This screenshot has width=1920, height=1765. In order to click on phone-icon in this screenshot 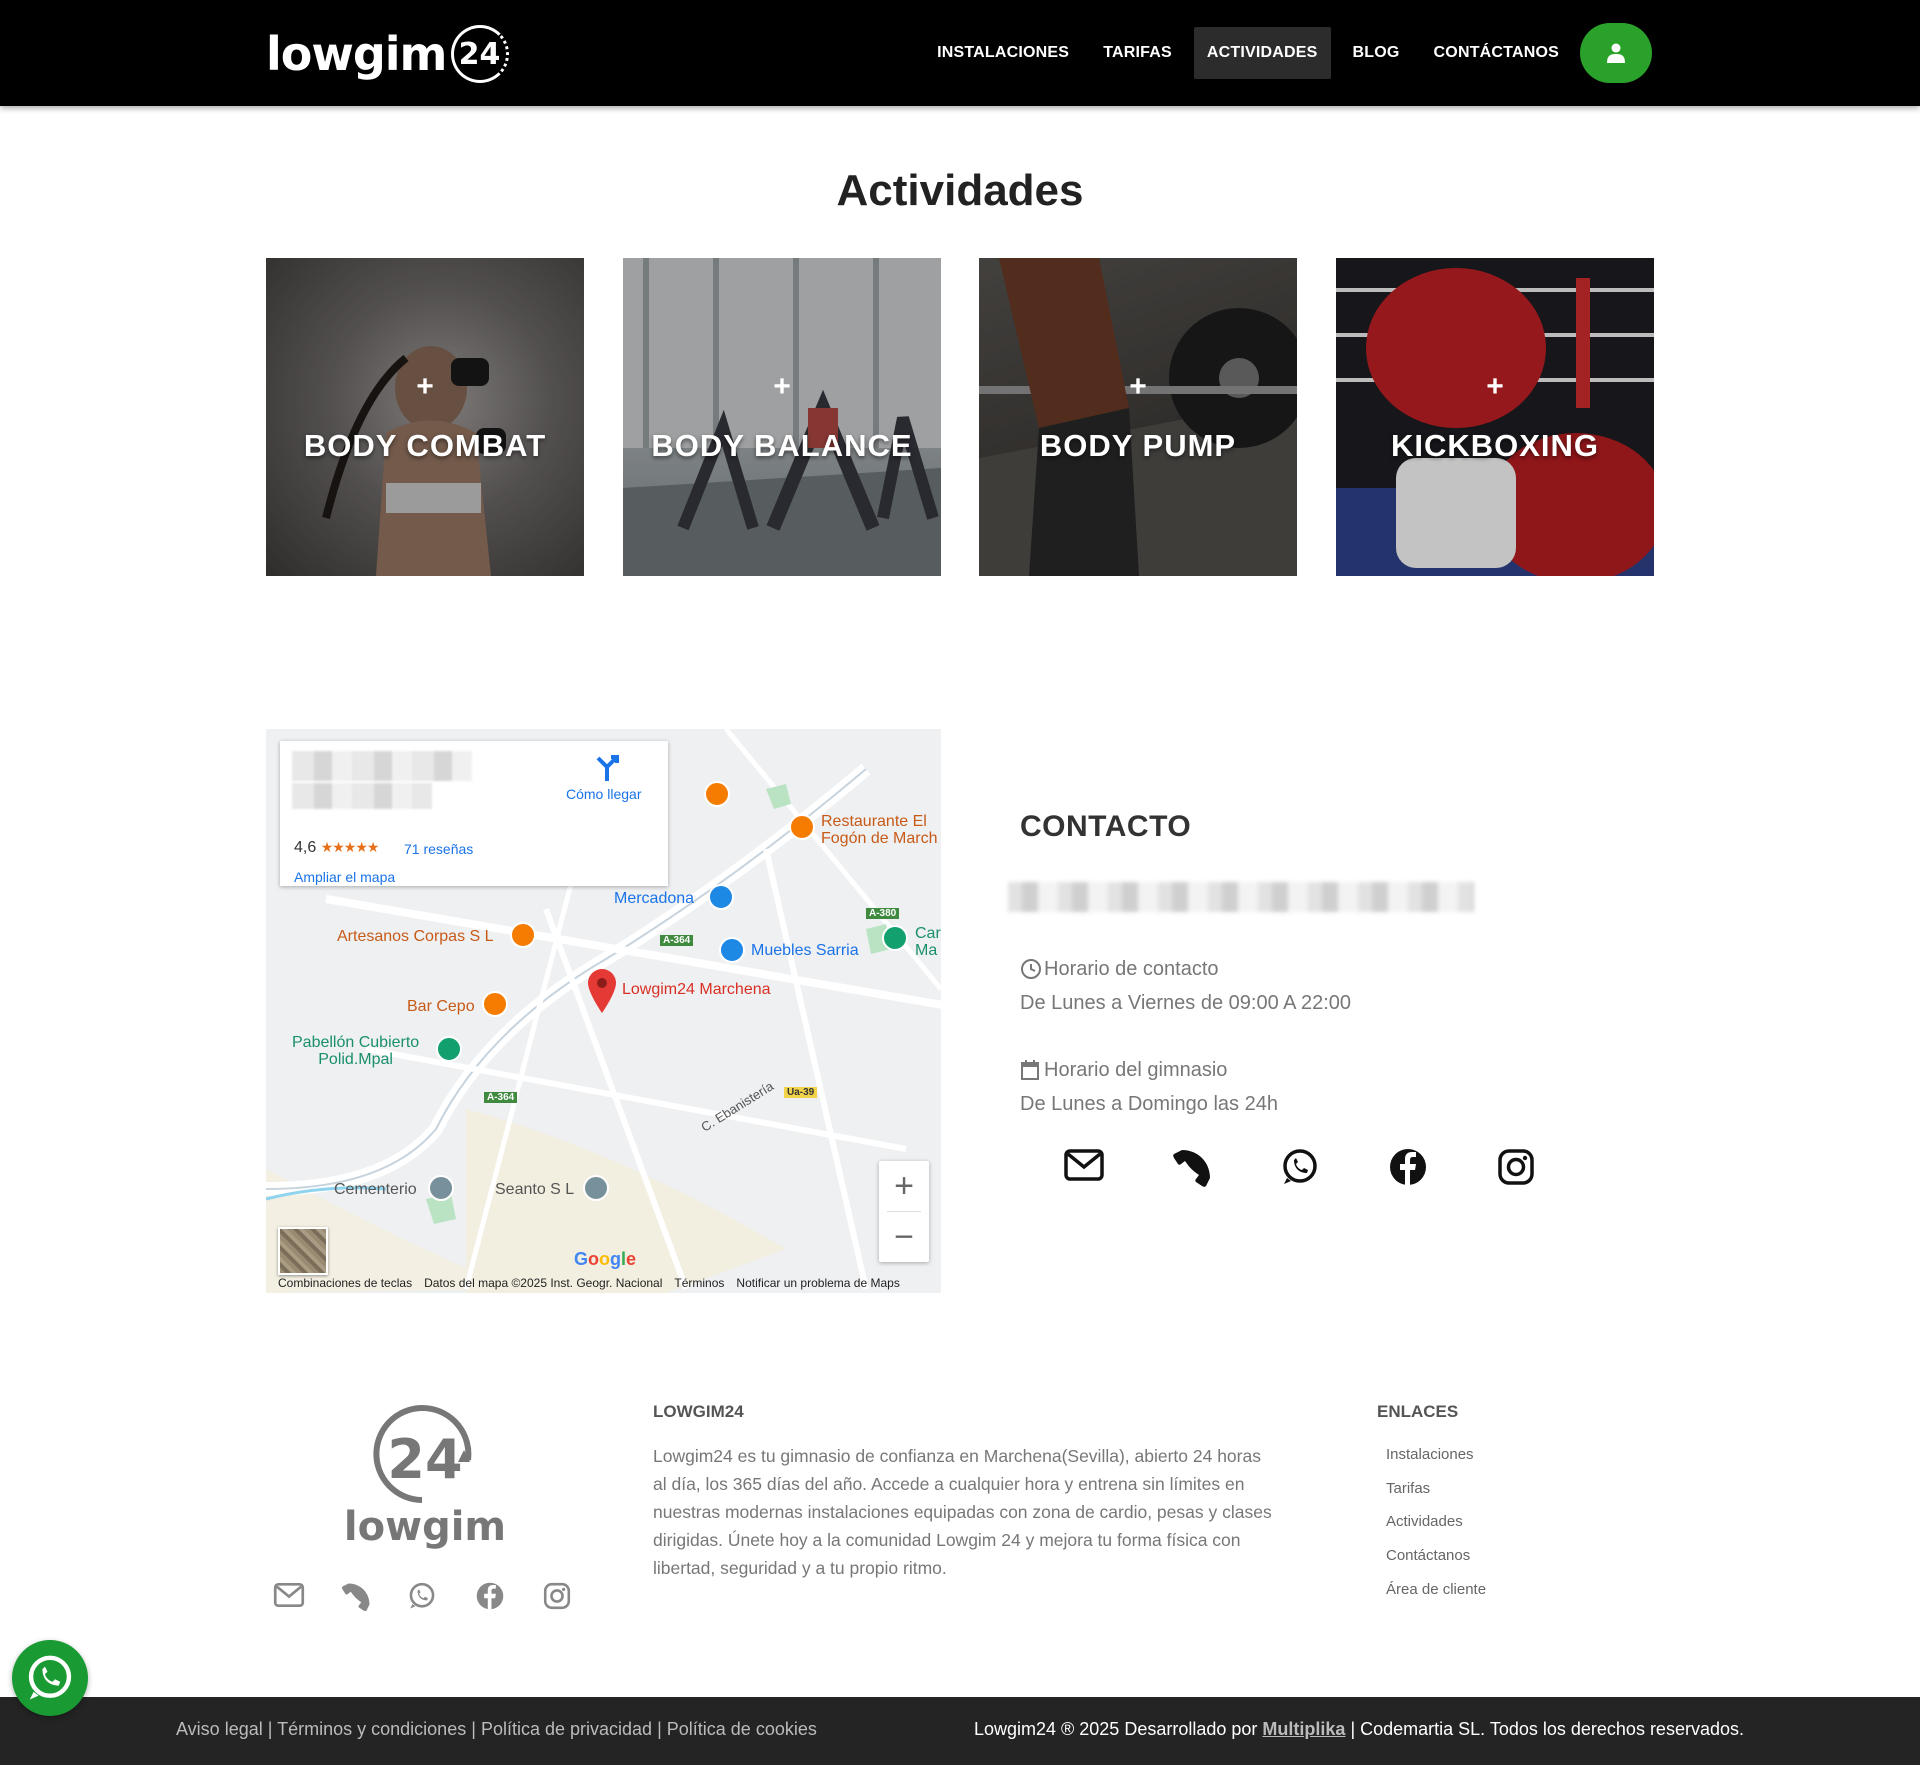, I will do `click(1191, 1168)`.